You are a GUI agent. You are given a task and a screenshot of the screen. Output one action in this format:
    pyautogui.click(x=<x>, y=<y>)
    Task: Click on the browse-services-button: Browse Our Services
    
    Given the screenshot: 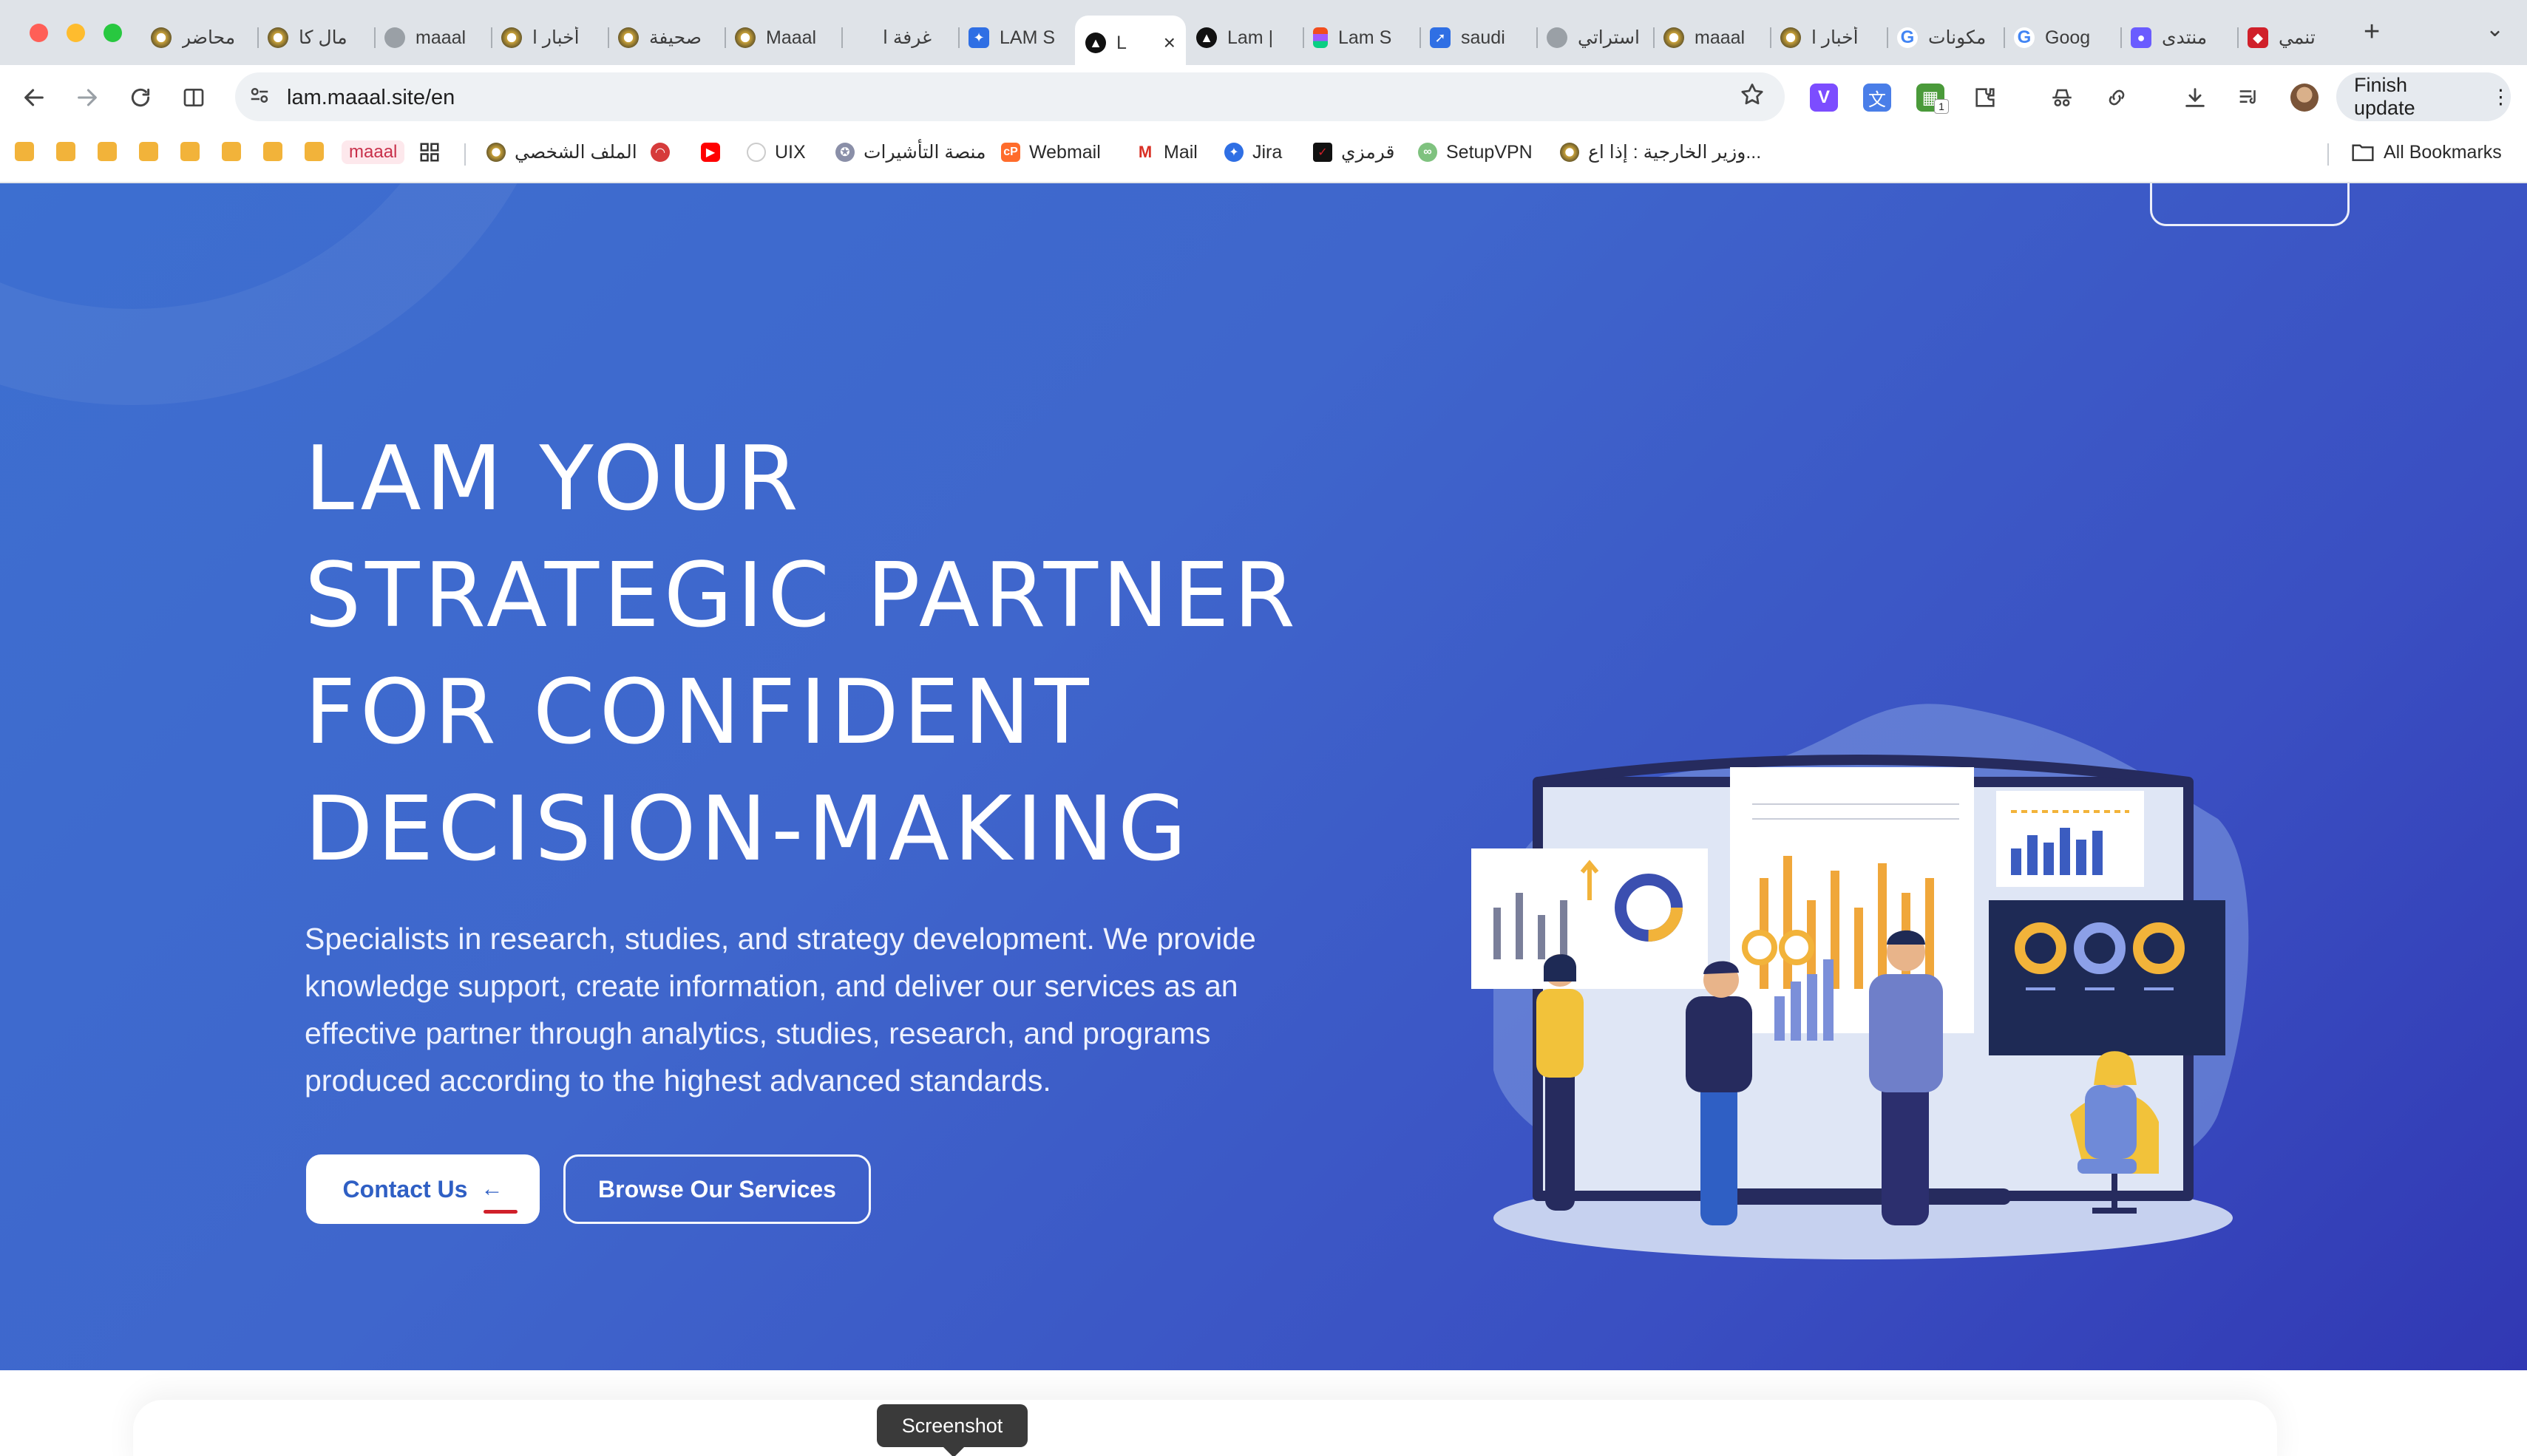 What is the action you would take?
    pyautogui.click(x=717, y=1189)
    